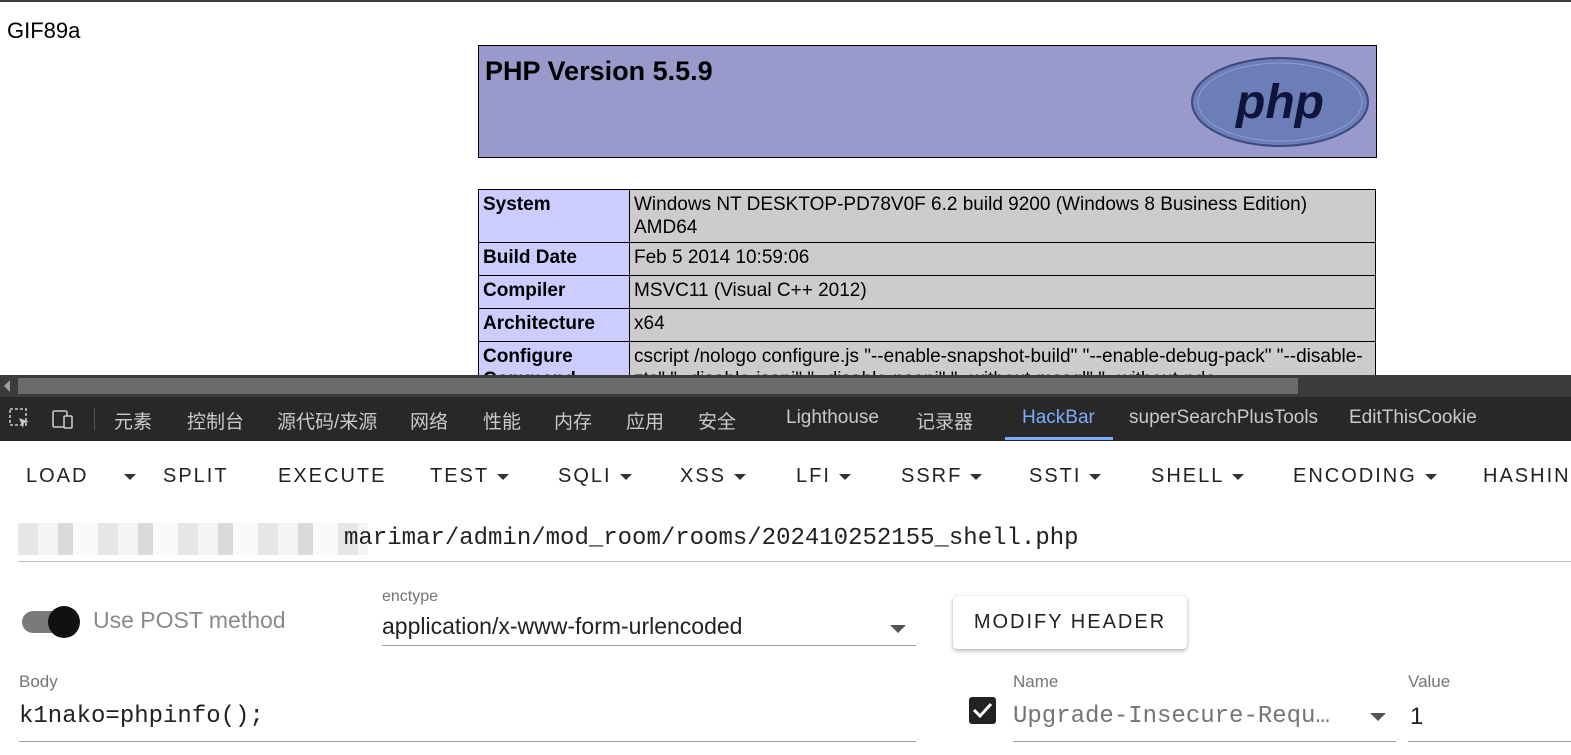  What do you see at coordinates (193, 539) in the screenshot?
I see `redacted-url-host` at bounding box center [193, 539].